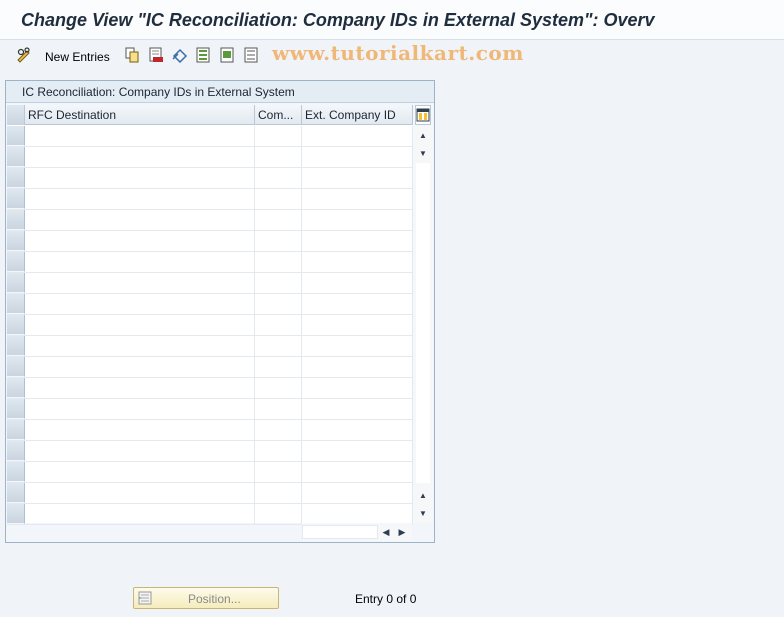 The width and height of the screenshot is (784, 617). Describe the element at coordinates (402, 532) in the screenshot. I see `scroll-right-icon: ▶` at that location.